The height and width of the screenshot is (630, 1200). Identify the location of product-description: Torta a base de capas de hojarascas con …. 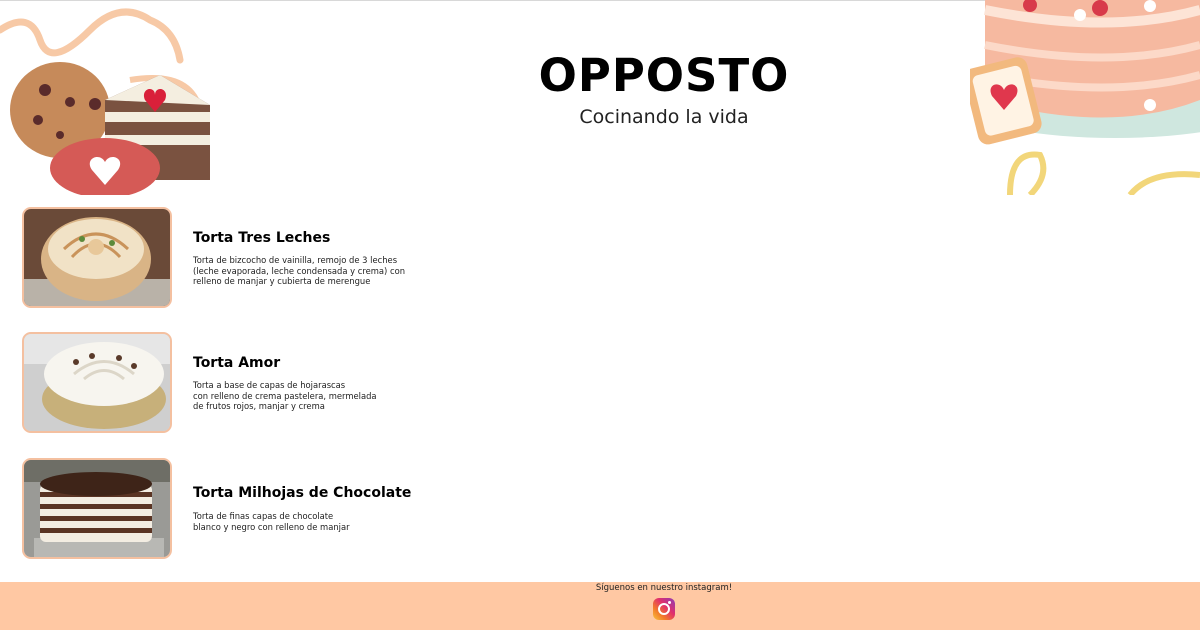
(285, 396).